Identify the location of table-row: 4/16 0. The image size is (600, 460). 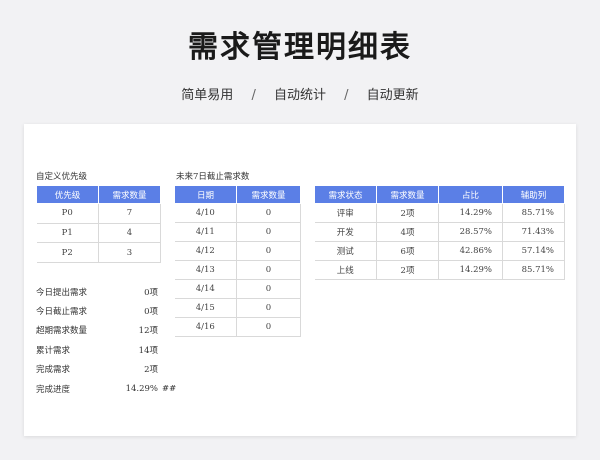
(237, 327).